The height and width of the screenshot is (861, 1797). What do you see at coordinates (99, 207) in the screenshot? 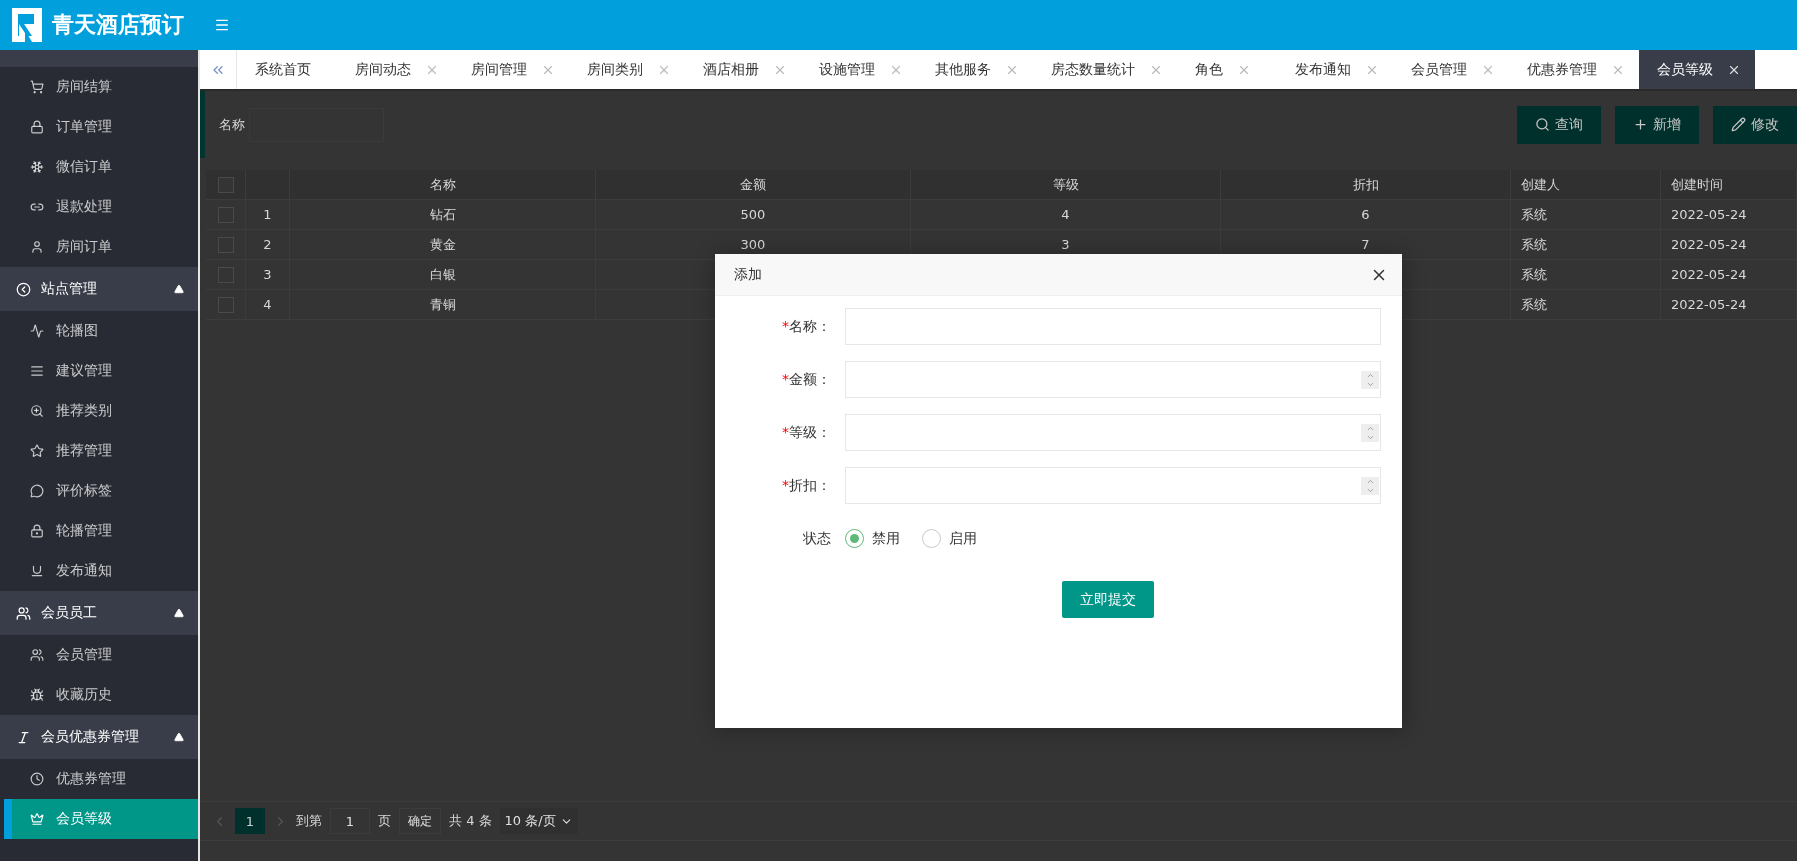
I see `sidebar-item: 退款处理` at bounding box center [99, 207].